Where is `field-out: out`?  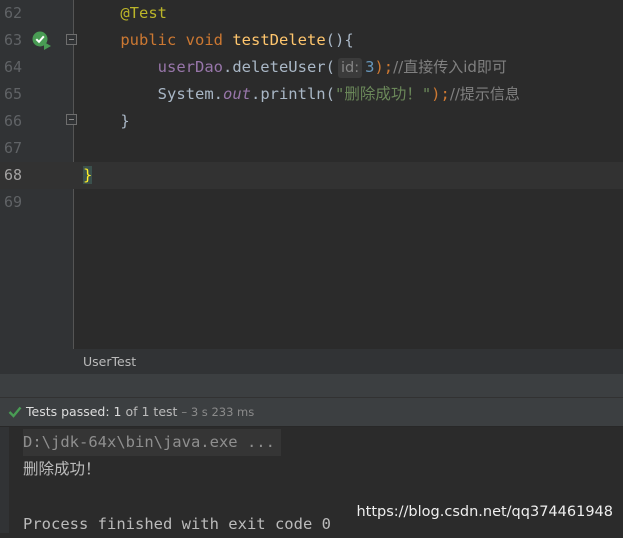 field-out: out is located at coordinates (236, 94).